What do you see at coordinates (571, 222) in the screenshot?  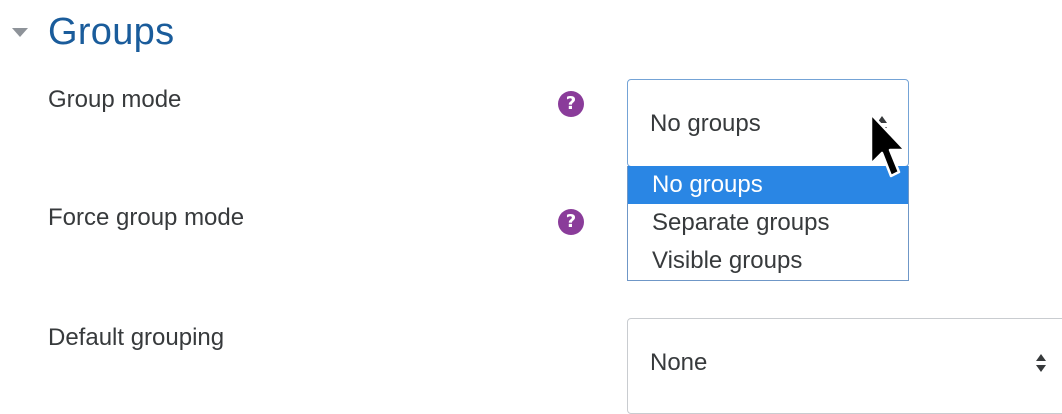 I see `force-group-mode-help-icon: ?` at bounding box center [571, 222].